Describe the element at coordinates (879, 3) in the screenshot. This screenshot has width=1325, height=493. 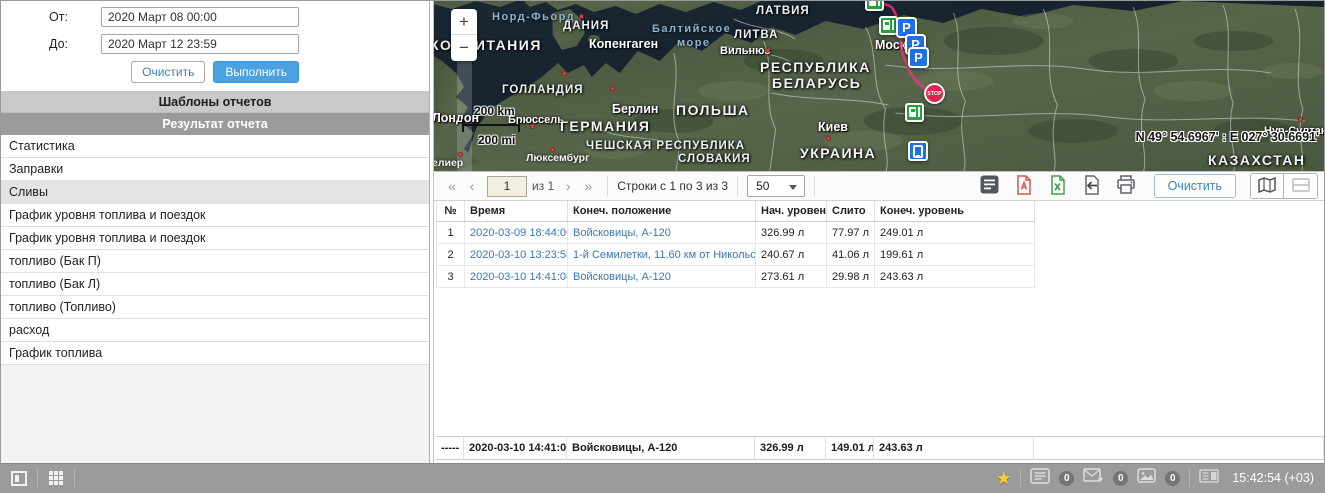
I see `fuel-hose-detail` at that location.